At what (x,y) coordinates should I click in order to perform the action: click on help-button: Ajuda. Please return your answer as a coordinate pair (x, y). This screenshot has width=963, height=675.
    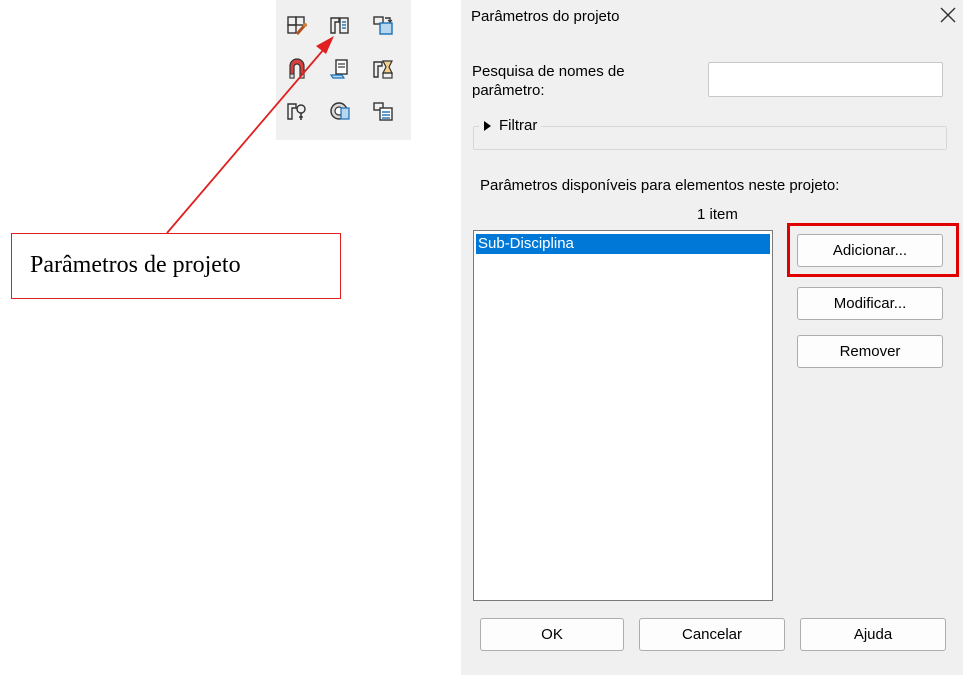
    Looking at the image, I should click on (873, 634).